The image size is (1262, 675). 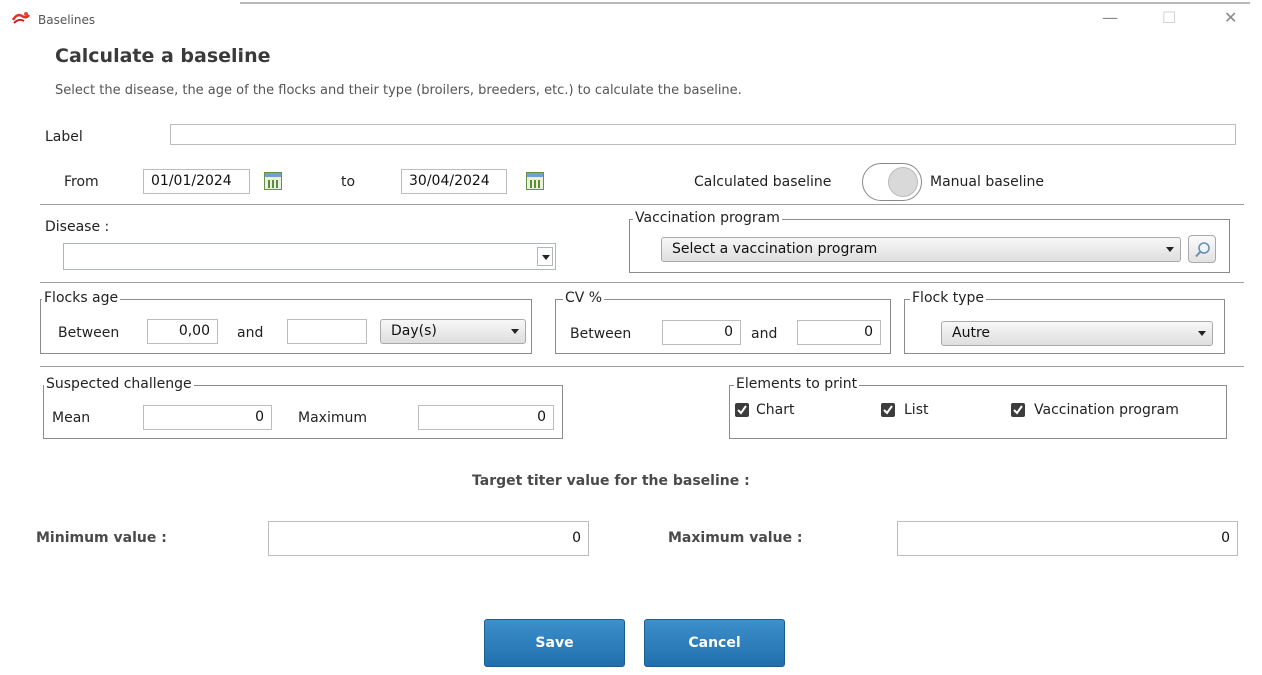 I want to click on disease-select, so click(x=309, y=256).